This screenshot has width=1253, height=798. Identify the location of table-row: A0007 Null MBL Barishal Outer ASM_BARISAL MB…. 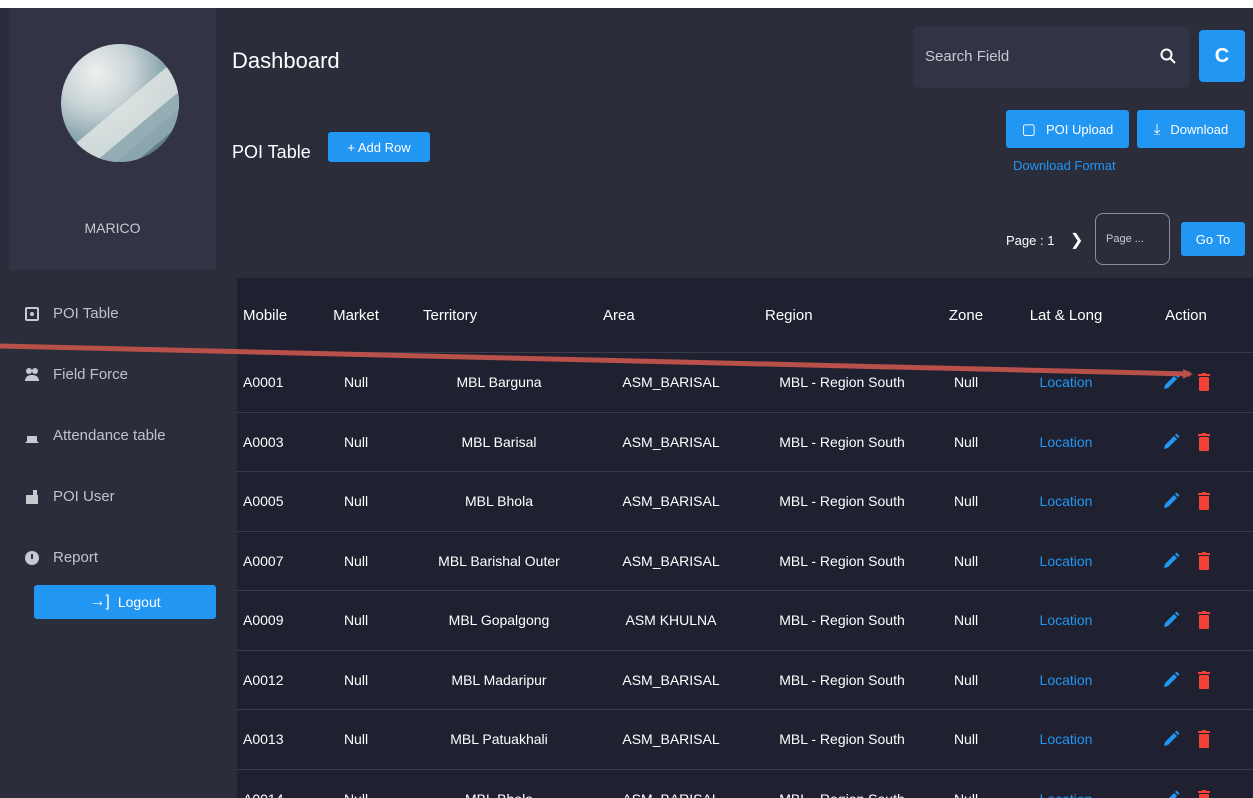
(745, 560).